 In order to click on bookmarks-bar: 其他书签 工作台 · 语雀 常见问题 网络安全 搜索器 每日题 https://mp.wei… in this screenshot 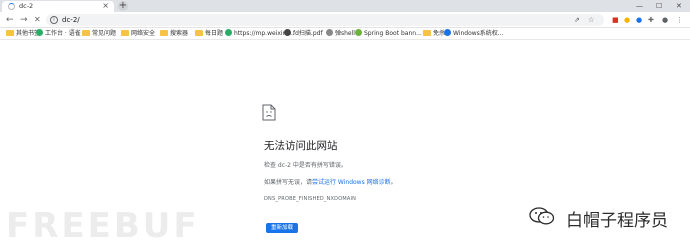, I will do `click(345, 34)`.